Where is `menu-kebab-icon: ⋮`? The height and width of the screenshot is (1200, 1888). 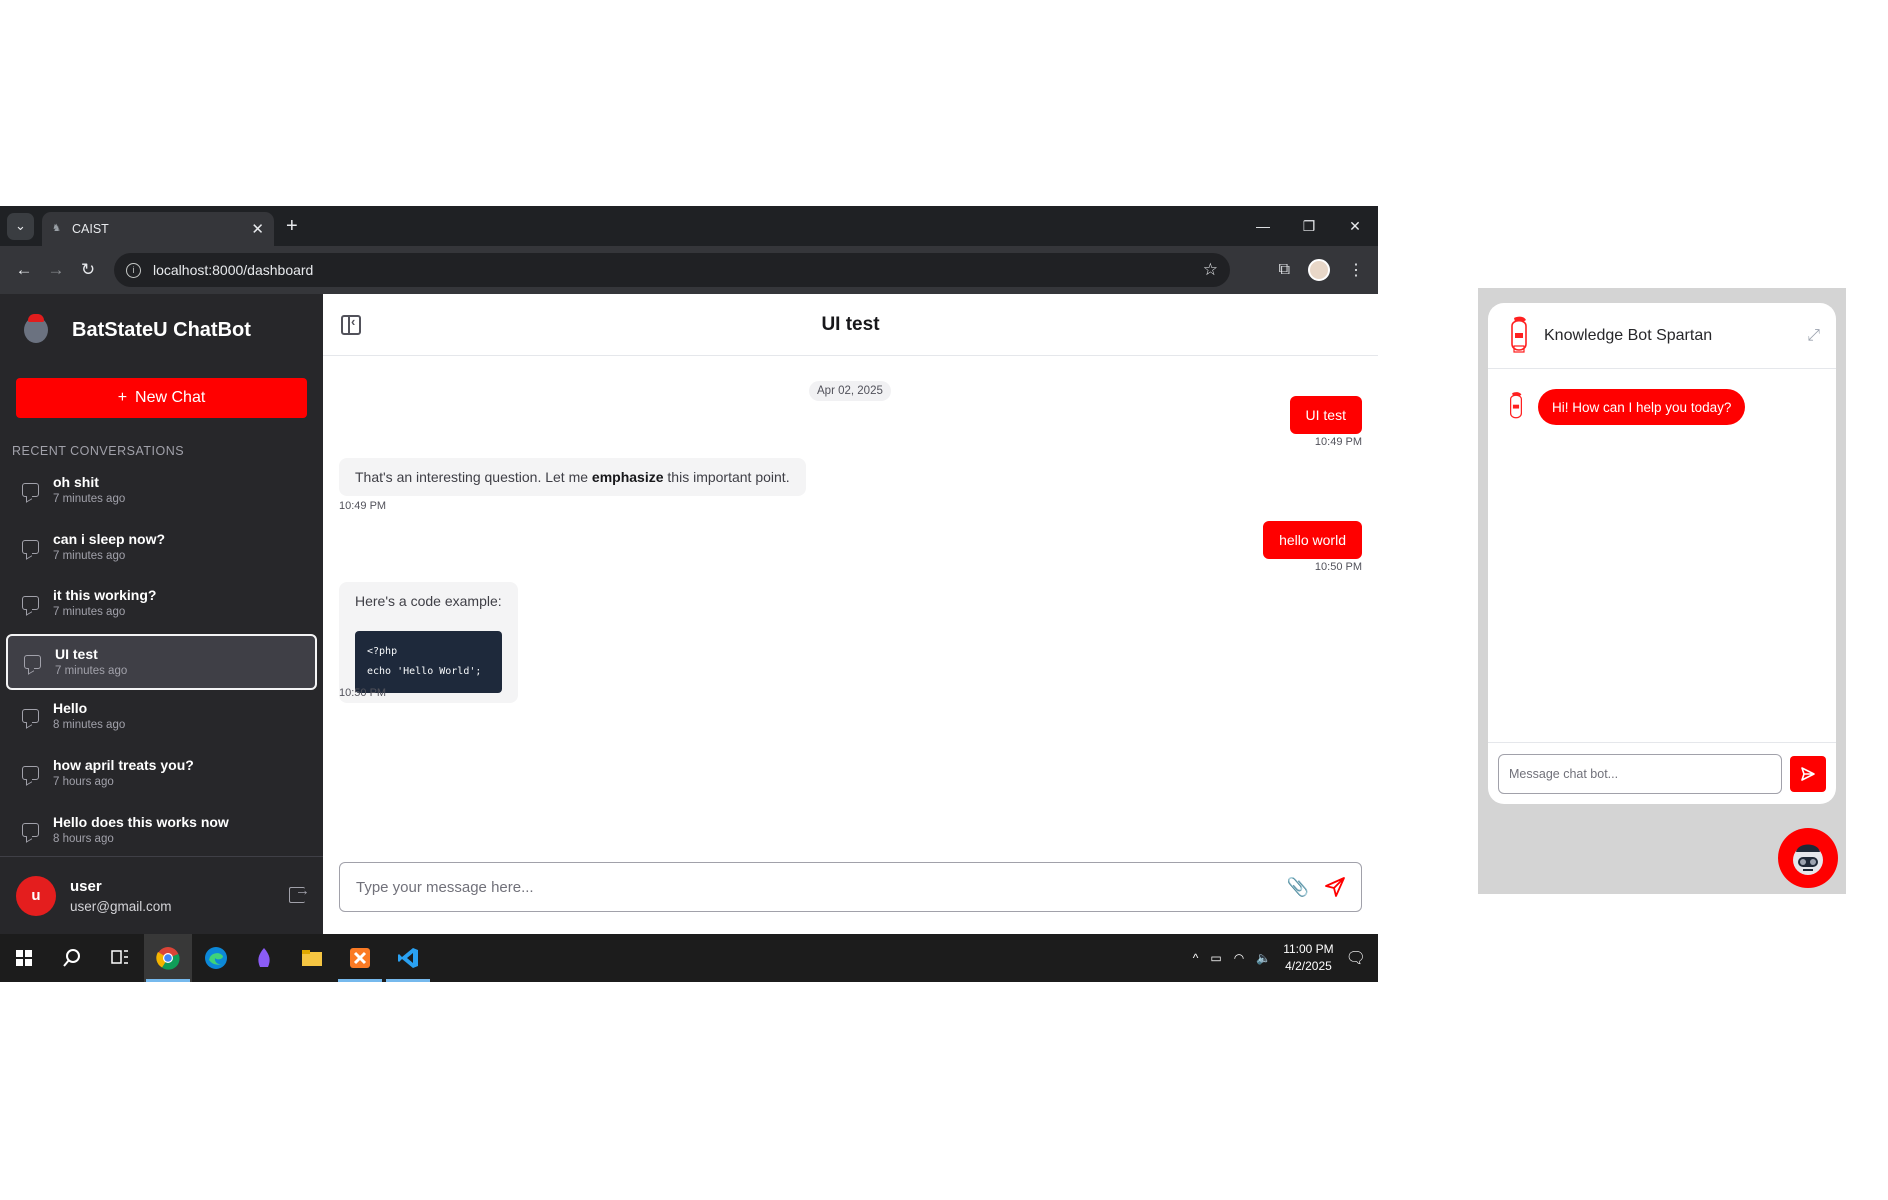
menu-kebab-icon: ⋮ is located at coordinates (1356, 270).